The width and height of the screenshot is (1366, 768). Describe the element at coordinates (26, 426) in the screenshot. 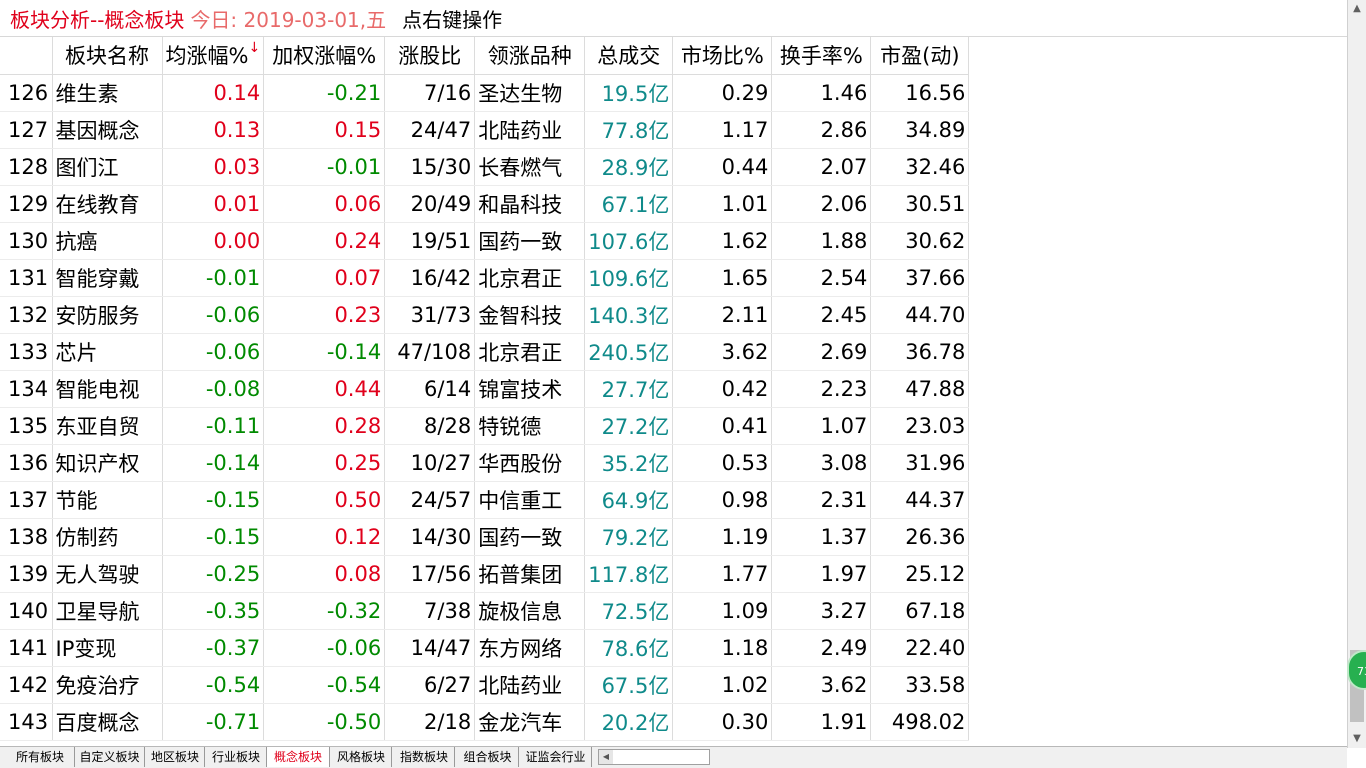

I see `row-rank: 135` at that location.